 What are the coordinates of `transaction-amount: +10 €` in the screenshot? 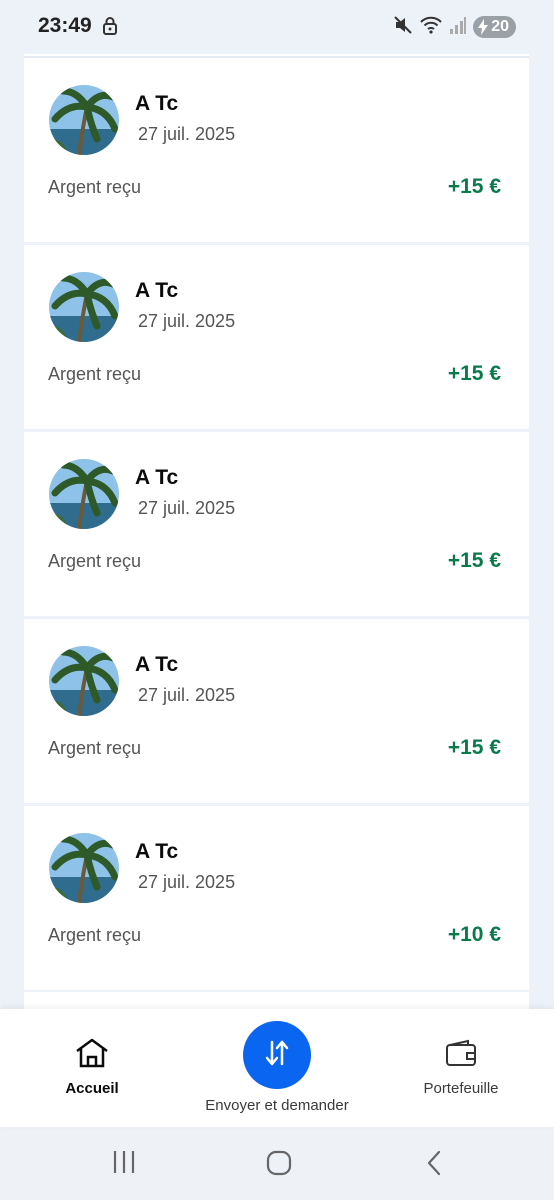 It's located at (474, 934).